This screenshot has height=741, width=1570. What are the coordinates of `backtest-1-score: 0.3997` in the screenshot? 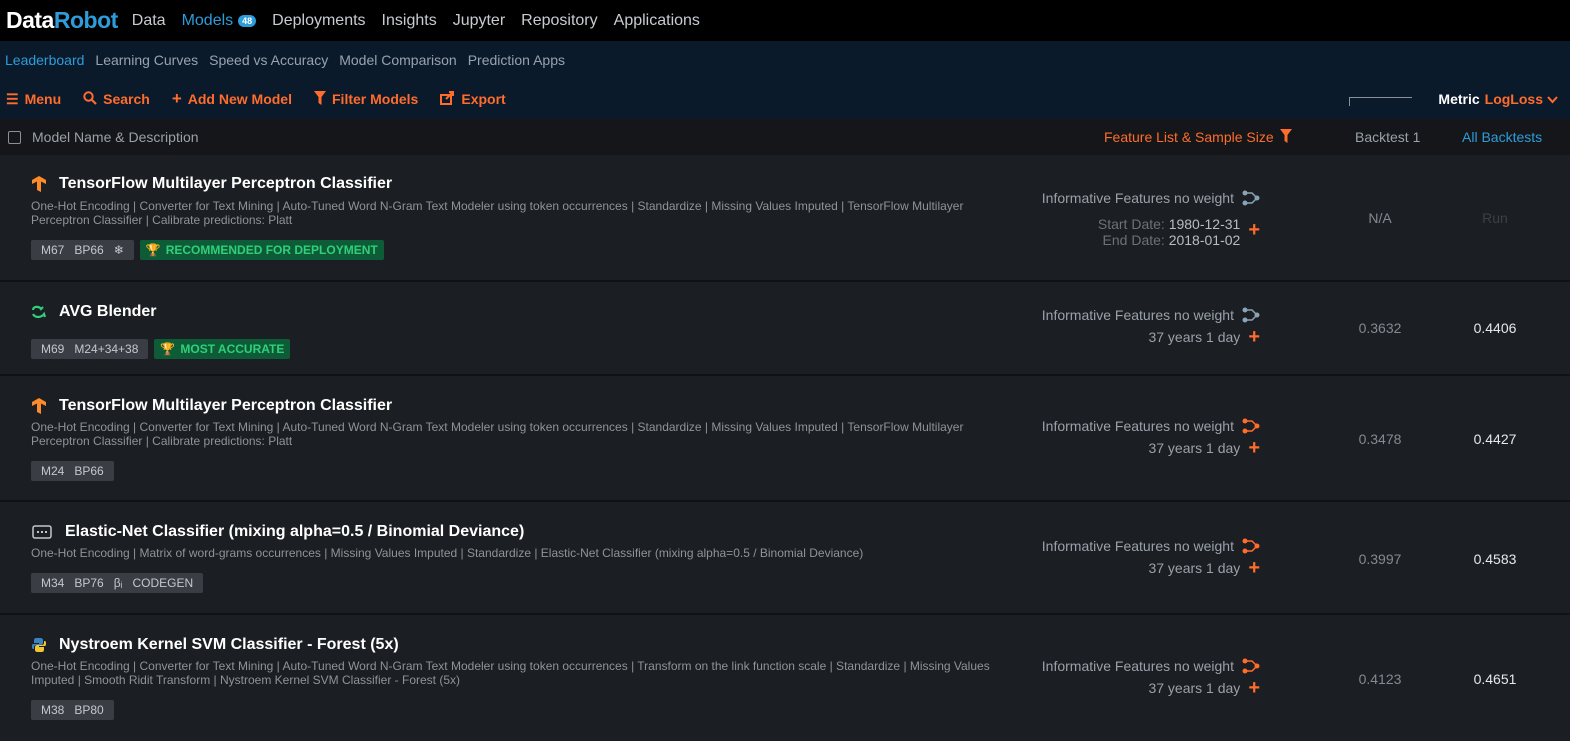 It's located at (1380, 559).